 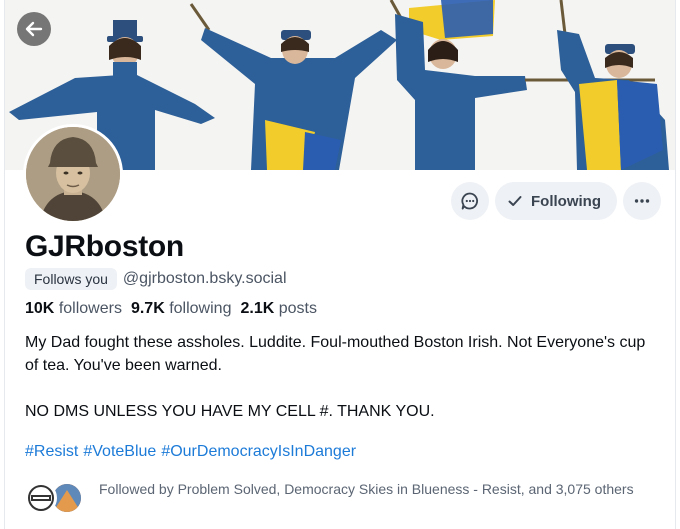 I want to click on follows-you-badge: Follows you, so click(x=71, y=279).